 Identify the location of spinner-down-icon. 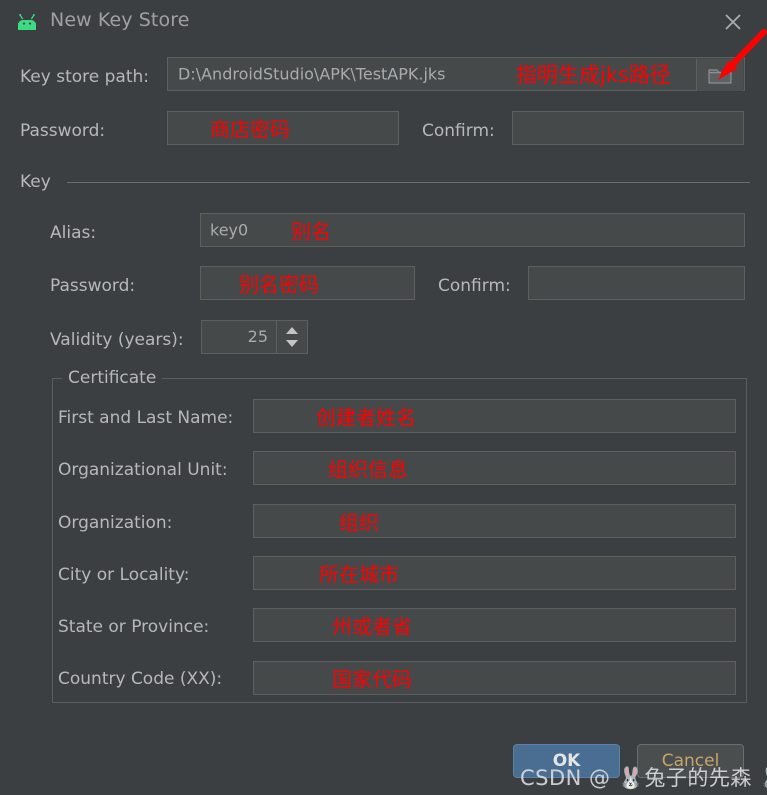
(292, 343).